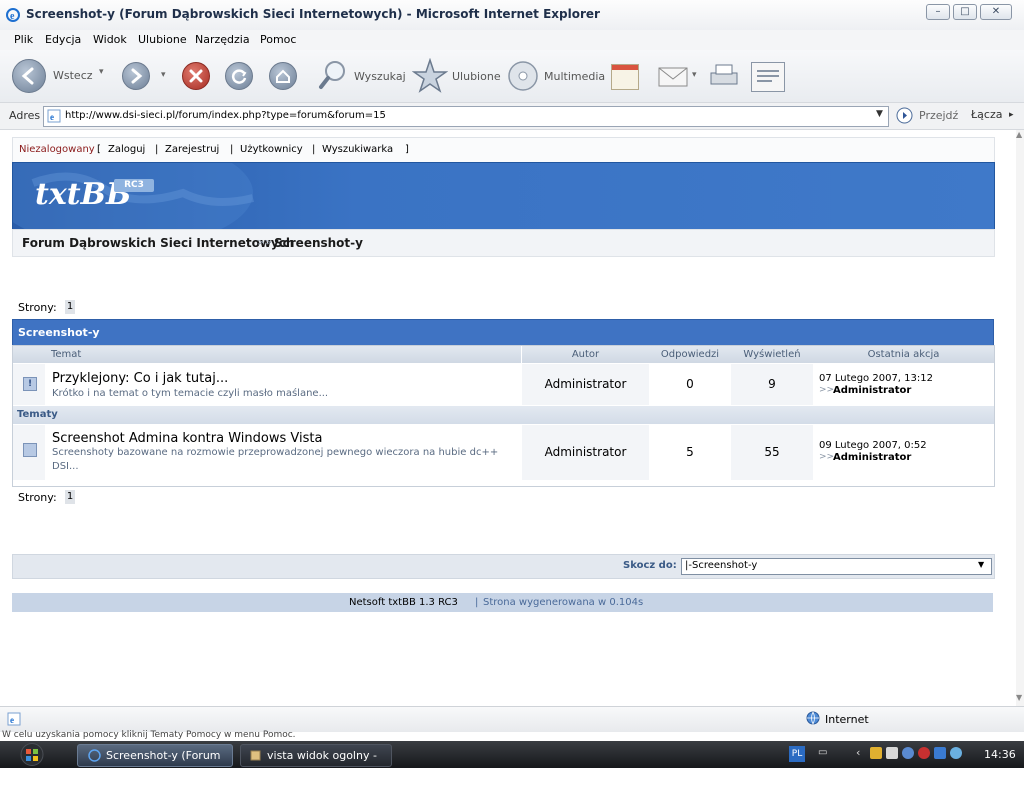 The width and height of the screenshot is (1024, 787). I want to click on refresh-button, so click(239, 76).